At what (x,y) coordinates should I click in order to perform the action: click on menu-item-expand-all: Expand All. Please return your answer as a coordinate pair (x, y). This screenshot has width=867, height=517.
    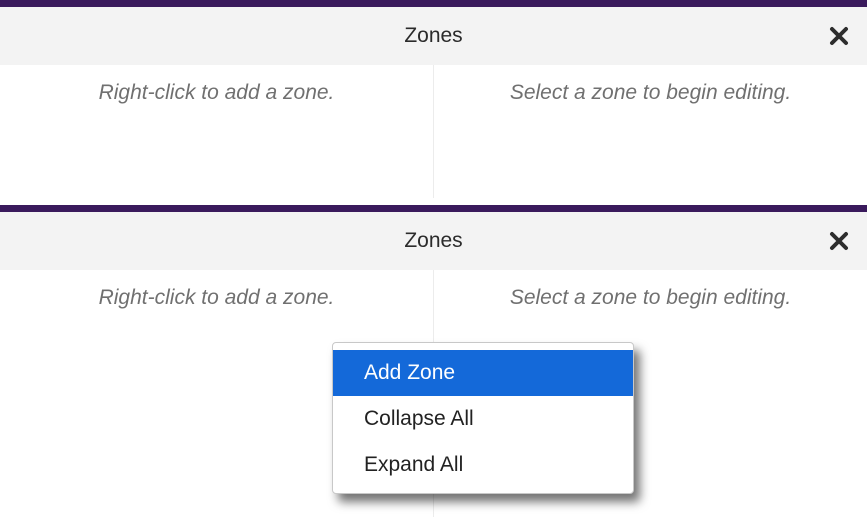
    Looking at the image, I should click on (483, 465).